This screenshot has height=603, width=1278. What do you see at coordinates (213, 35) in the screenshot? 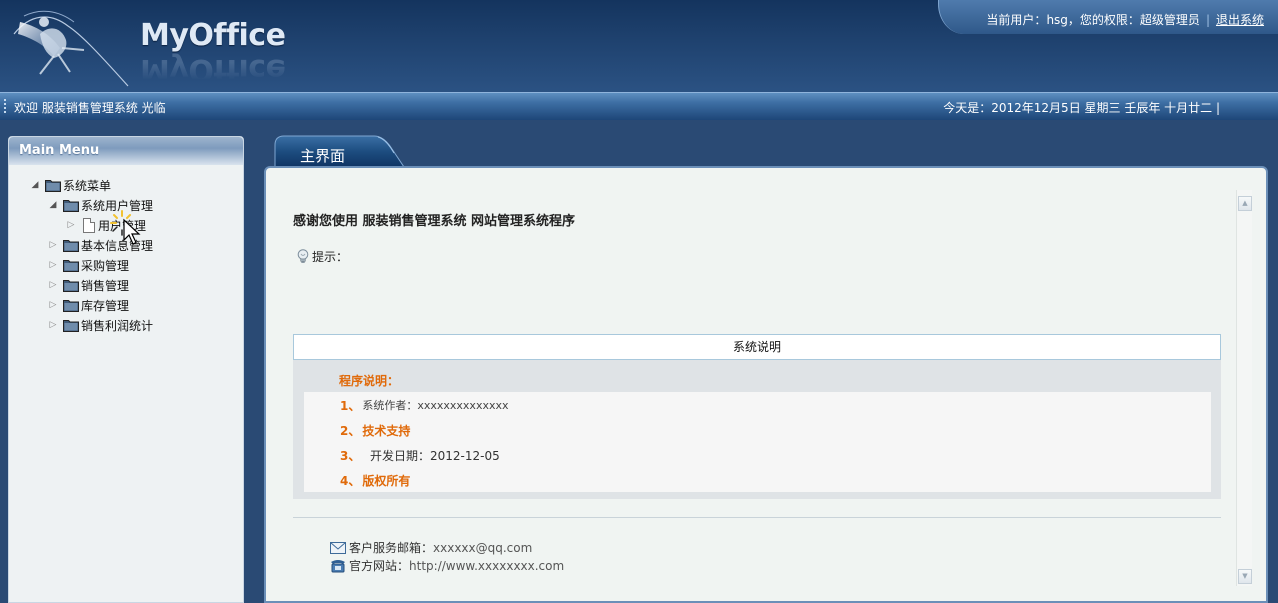
I see `app-title: MyOffice` at bounding box center [213, 35].